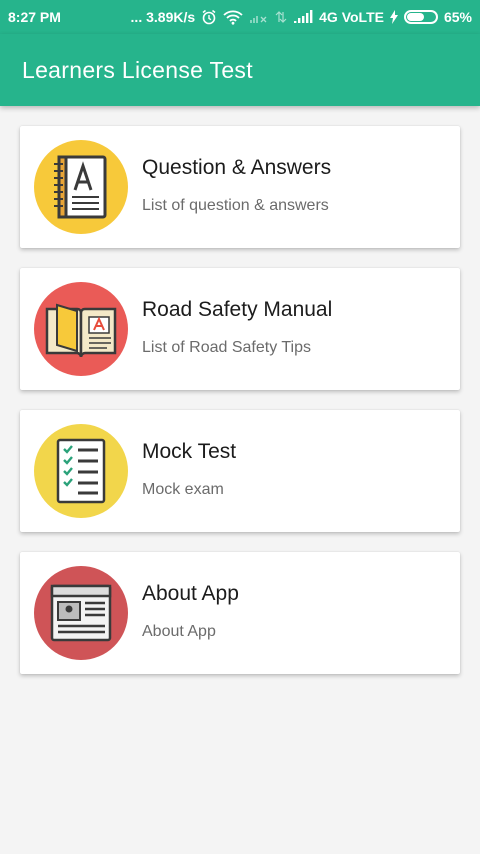 The image size is (480, 854). I want to click on menu-item-title: Question & Answers, so click(237, 167).